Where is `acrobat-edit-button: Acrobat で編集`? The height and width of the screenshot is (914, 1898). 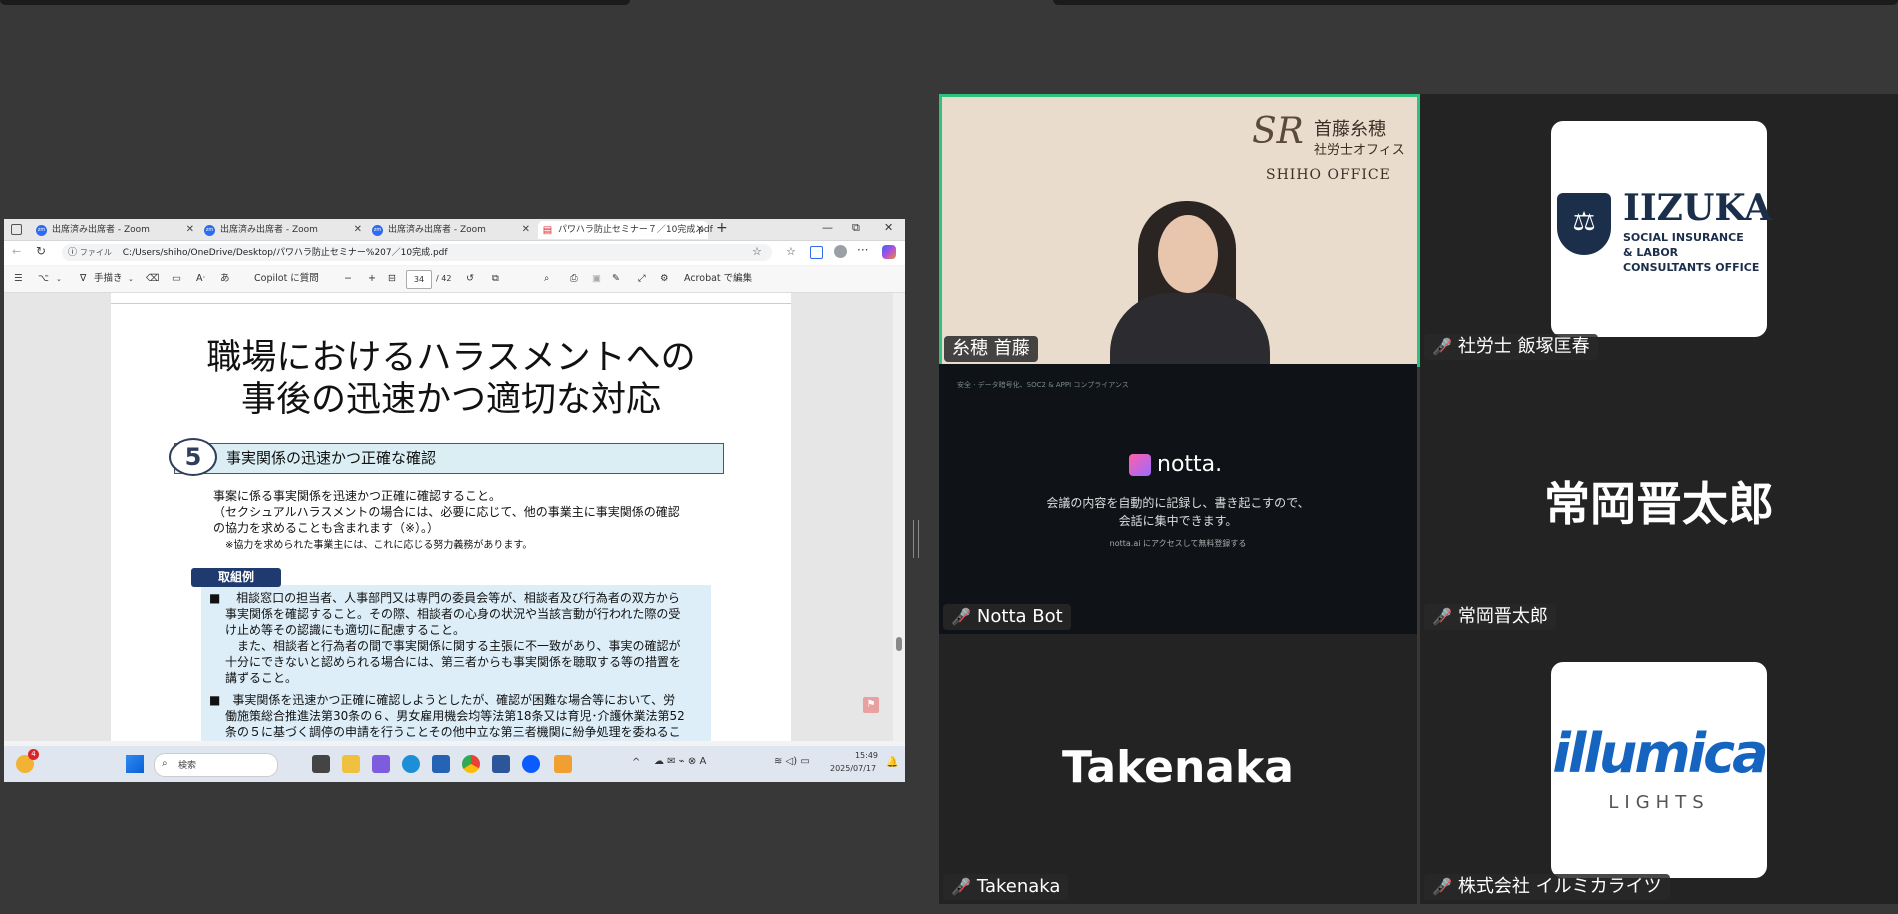 acrobat-edit-button: Acrobat で編集 is located at coordinates (718, 279).